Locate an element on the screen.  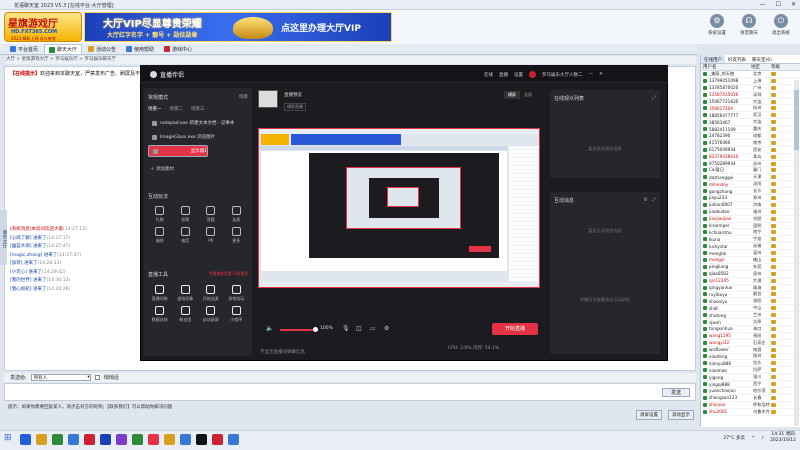
message-input is located at coordinates (350, 392).